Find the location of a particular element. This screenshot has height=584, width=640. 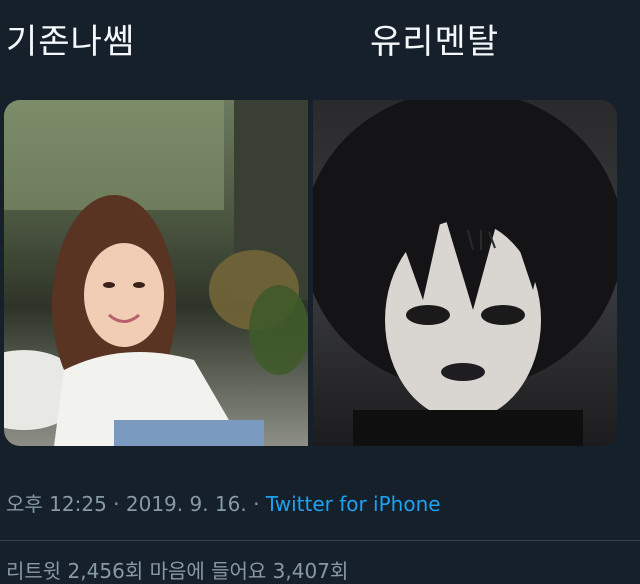

tweet-time: 오후 12:25 is located at coordinates (56, 504).